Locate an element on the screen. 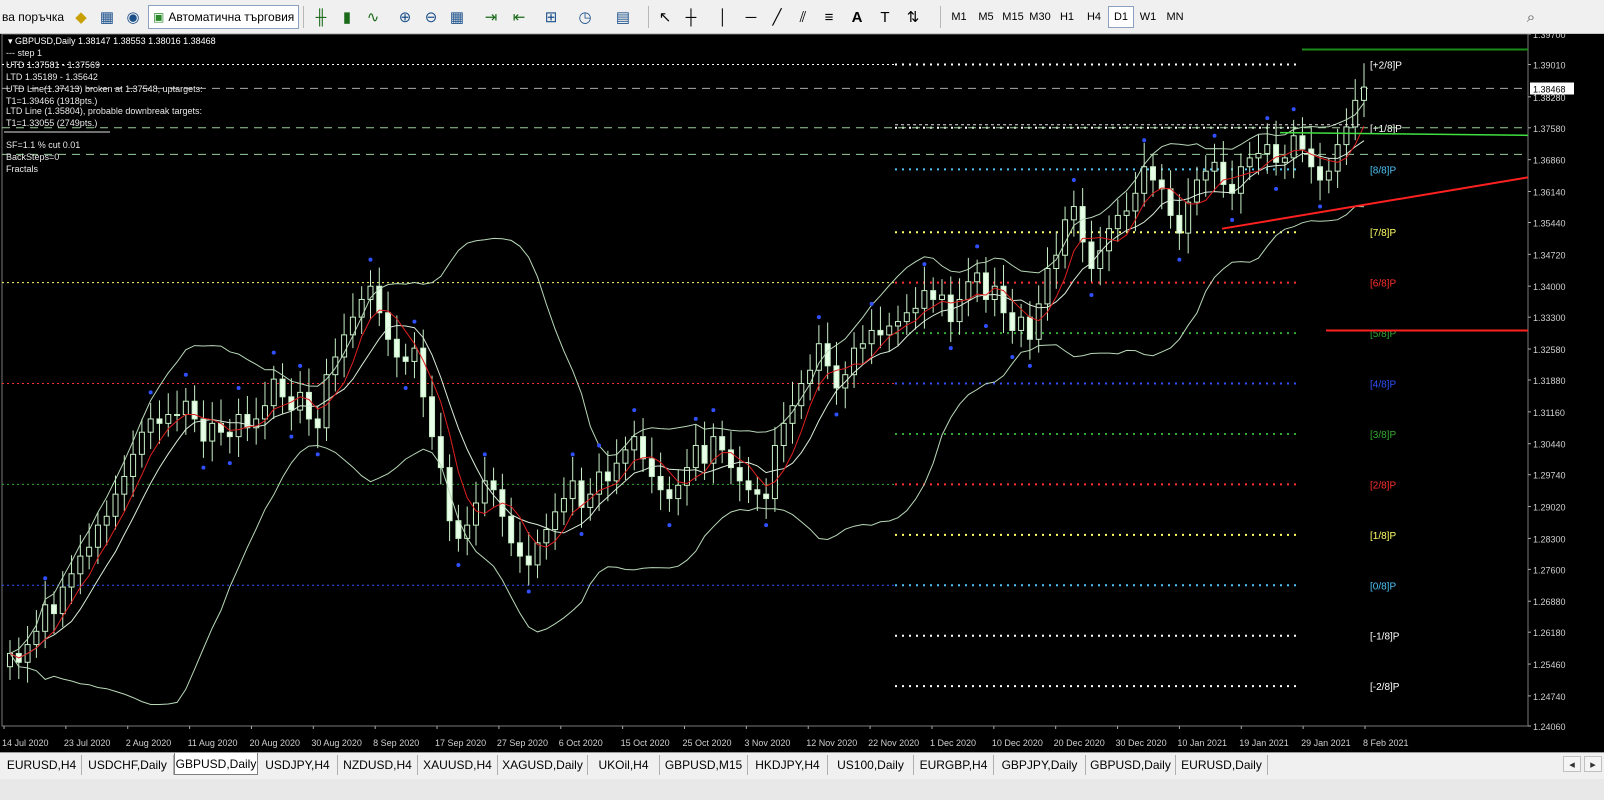 Image resolution: width=1604 pixels, height=800 pixels. indicators-icon: ⊞ is located at coordinates (551, 17).